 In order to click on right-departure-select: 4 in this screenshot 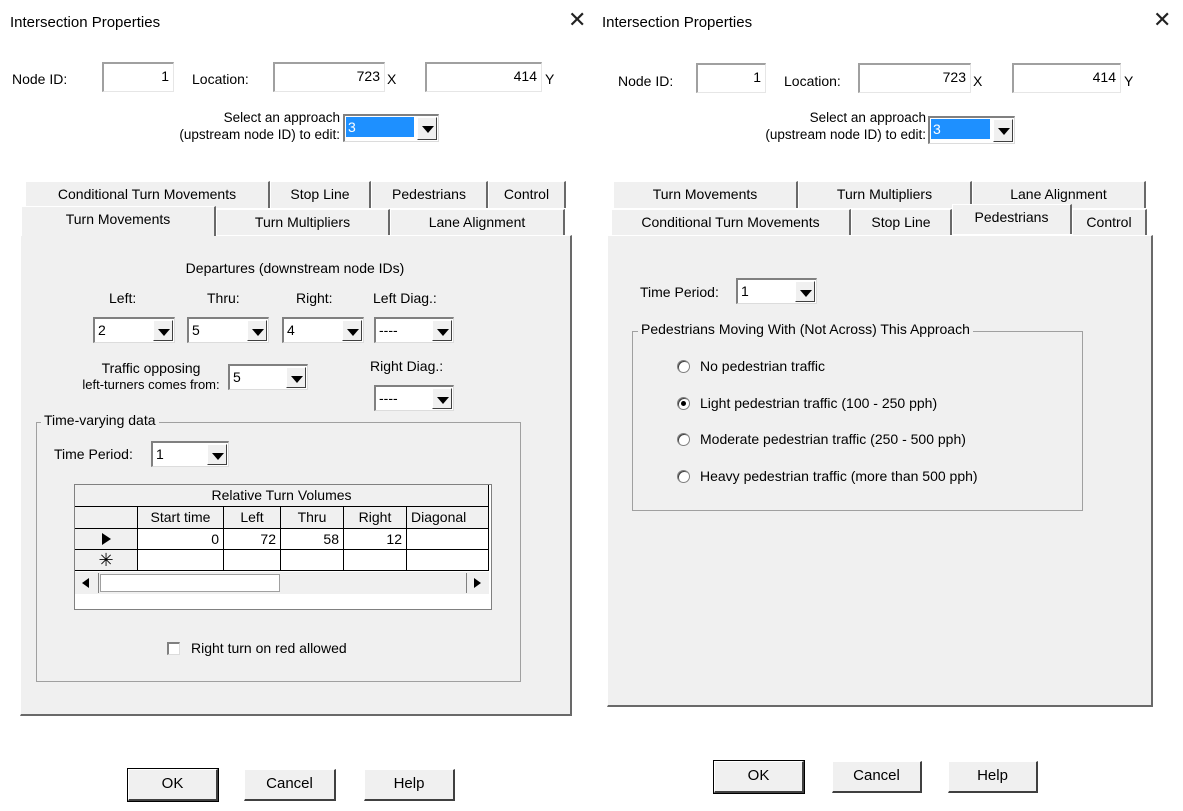, I will do `click(323, 330)`.